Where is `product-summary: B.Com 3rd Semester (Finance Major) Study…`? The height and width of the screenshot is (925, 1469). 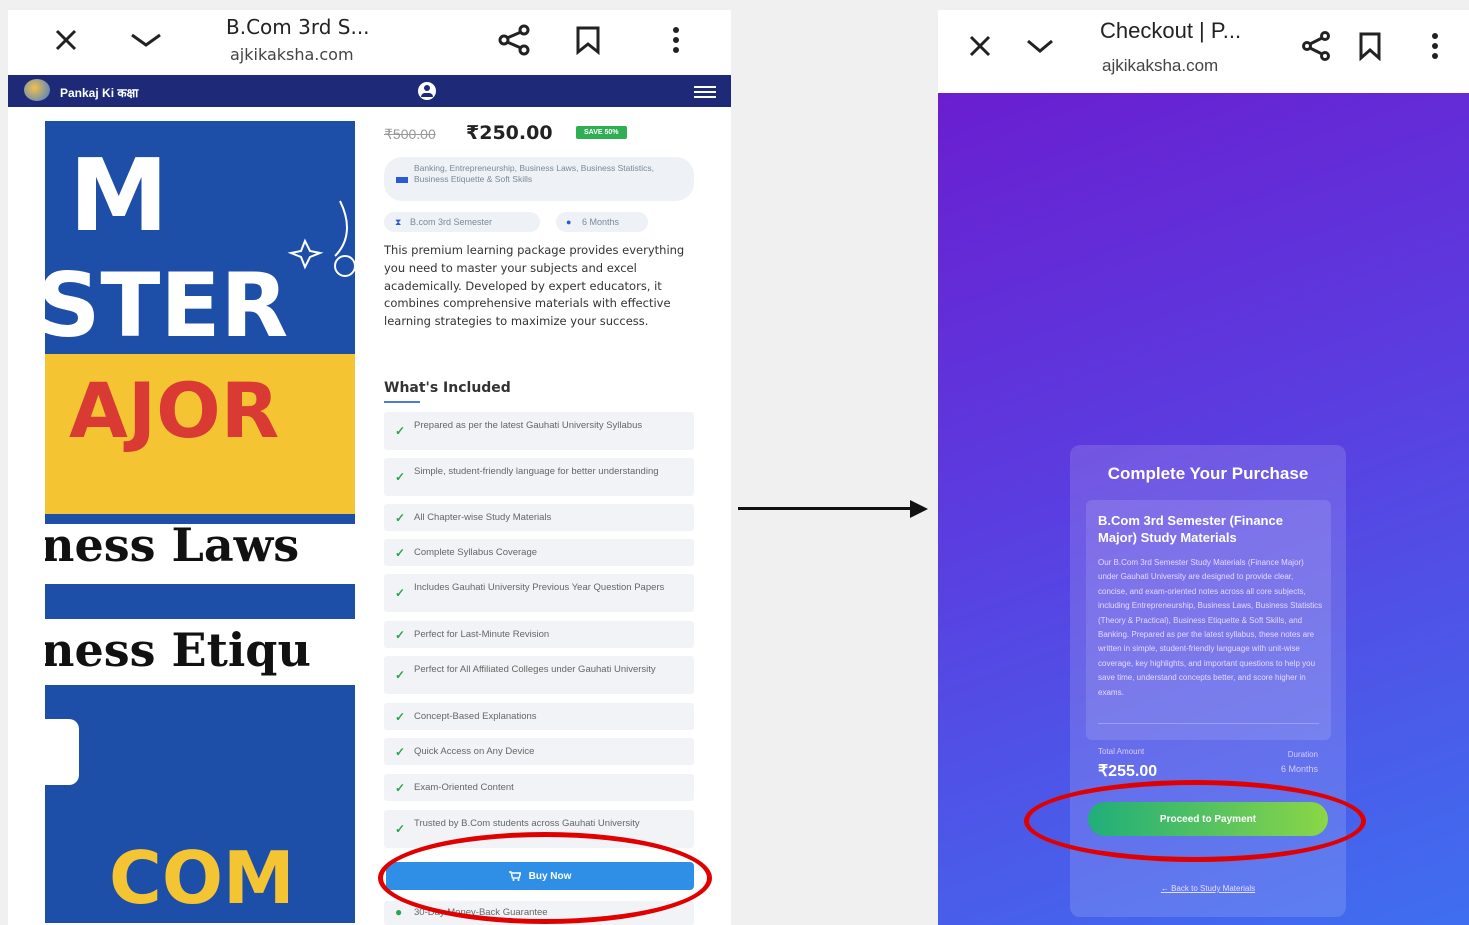 product-summary: B.Com 3rd Semester (Finance Major) Study… is located at coordinates (1208, 620).